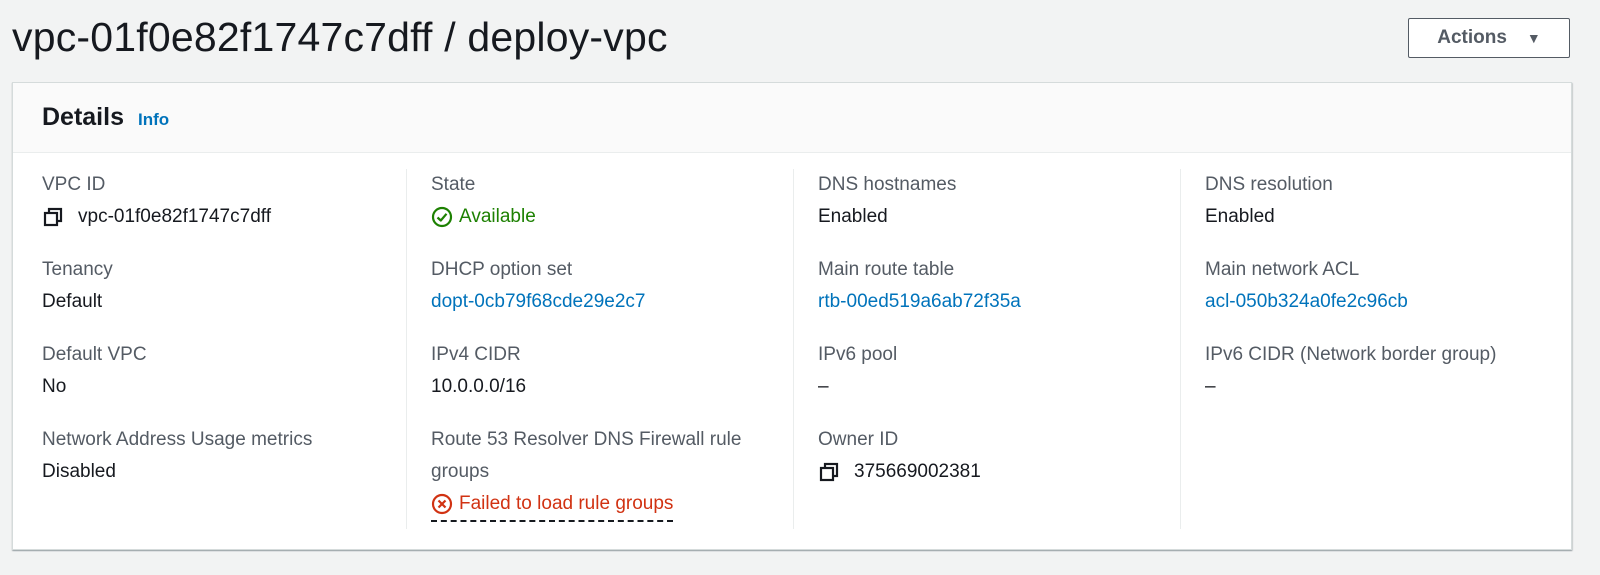 This screenshot has height=575, width=1600. Describe the element at coordinates (887, 184) in the screenshot. I see `field-label: DNS hostnames` at that location.